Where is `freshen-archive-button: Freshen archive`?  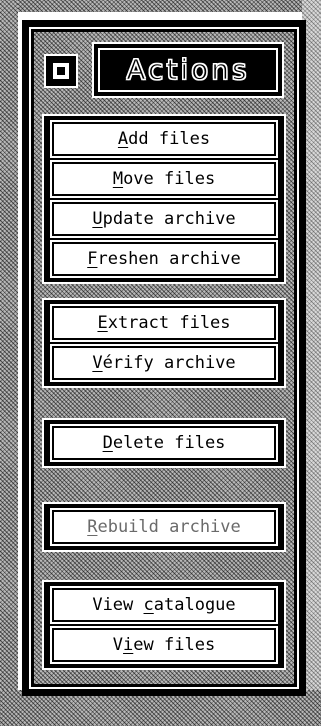 freshen-archive-button: Freshen archive is located at coordinates (164, 259).